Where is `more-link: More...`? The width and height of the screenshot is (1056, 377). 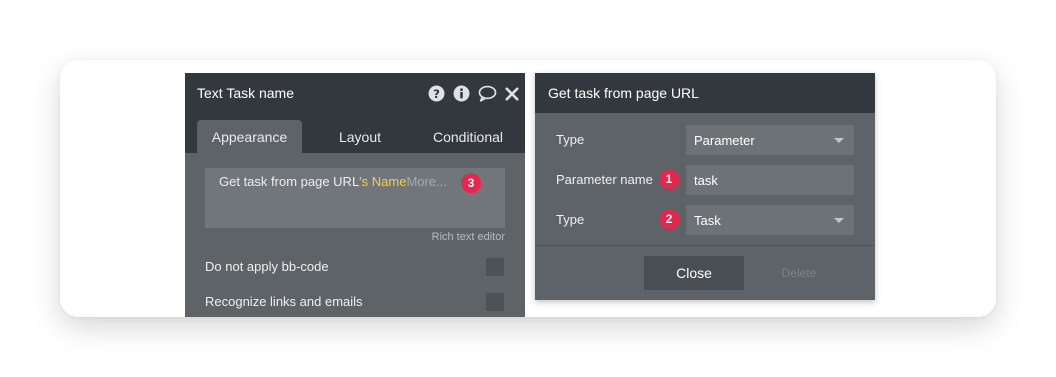
more-link: More... is located at coordinates (426, 181).